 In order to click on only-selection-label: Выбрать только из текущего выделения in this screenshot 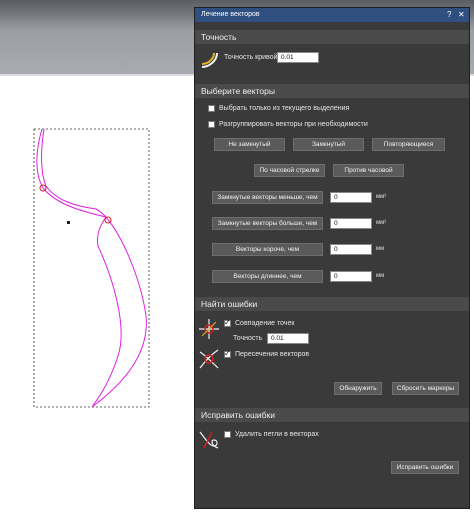, I will do `click(284, 108)`.